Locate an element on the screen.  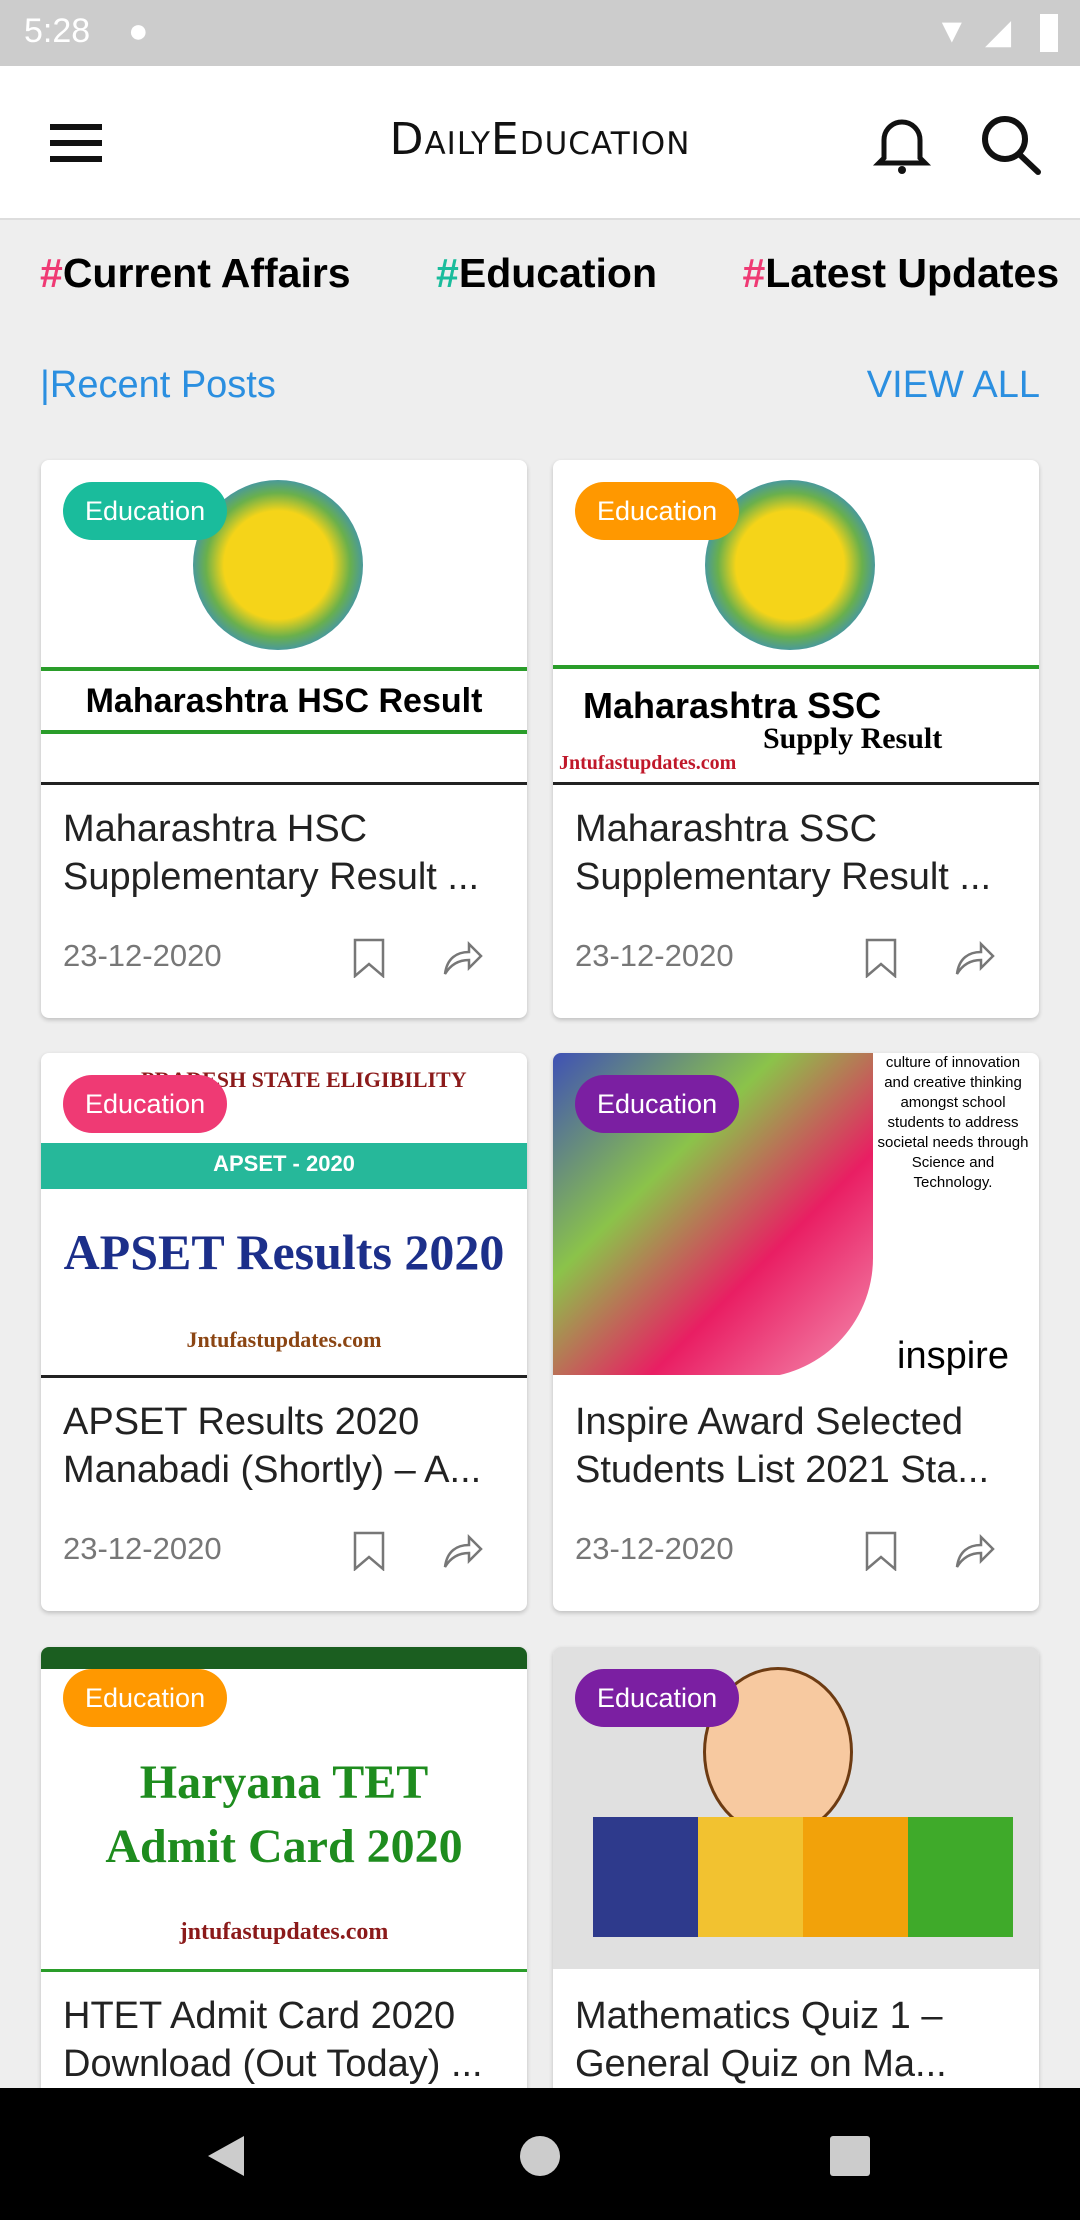
status-time: 5:28 is located at coordinates (57, 31).